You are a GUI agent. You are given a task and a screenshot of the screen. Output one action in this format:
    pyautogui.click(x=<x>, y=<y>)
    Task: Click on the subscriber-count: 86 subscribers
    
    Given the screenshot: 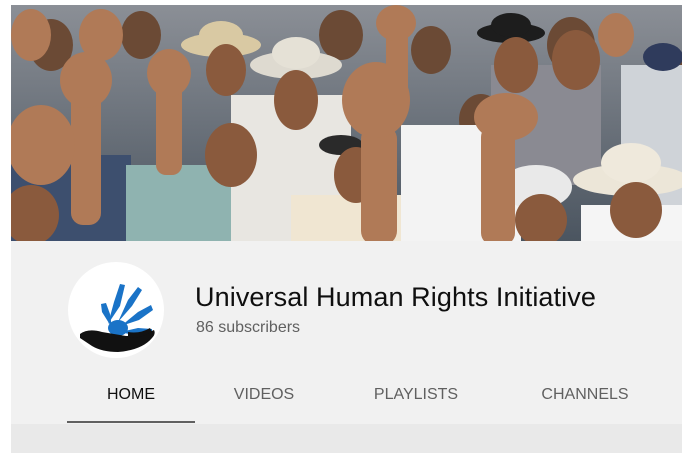 What is the action you would take?
    pyautogui.click(x=248, y=327)
    